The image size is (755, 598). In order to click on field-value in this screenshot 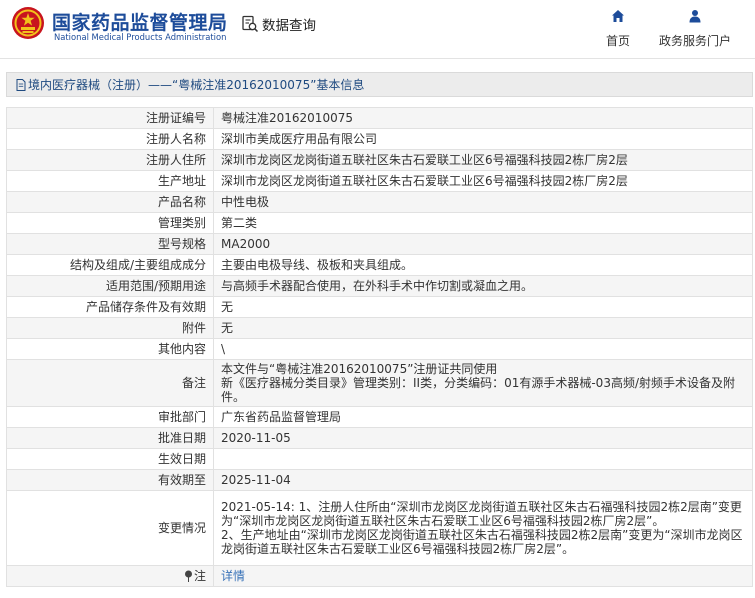, I will do `click(483, 459)`.